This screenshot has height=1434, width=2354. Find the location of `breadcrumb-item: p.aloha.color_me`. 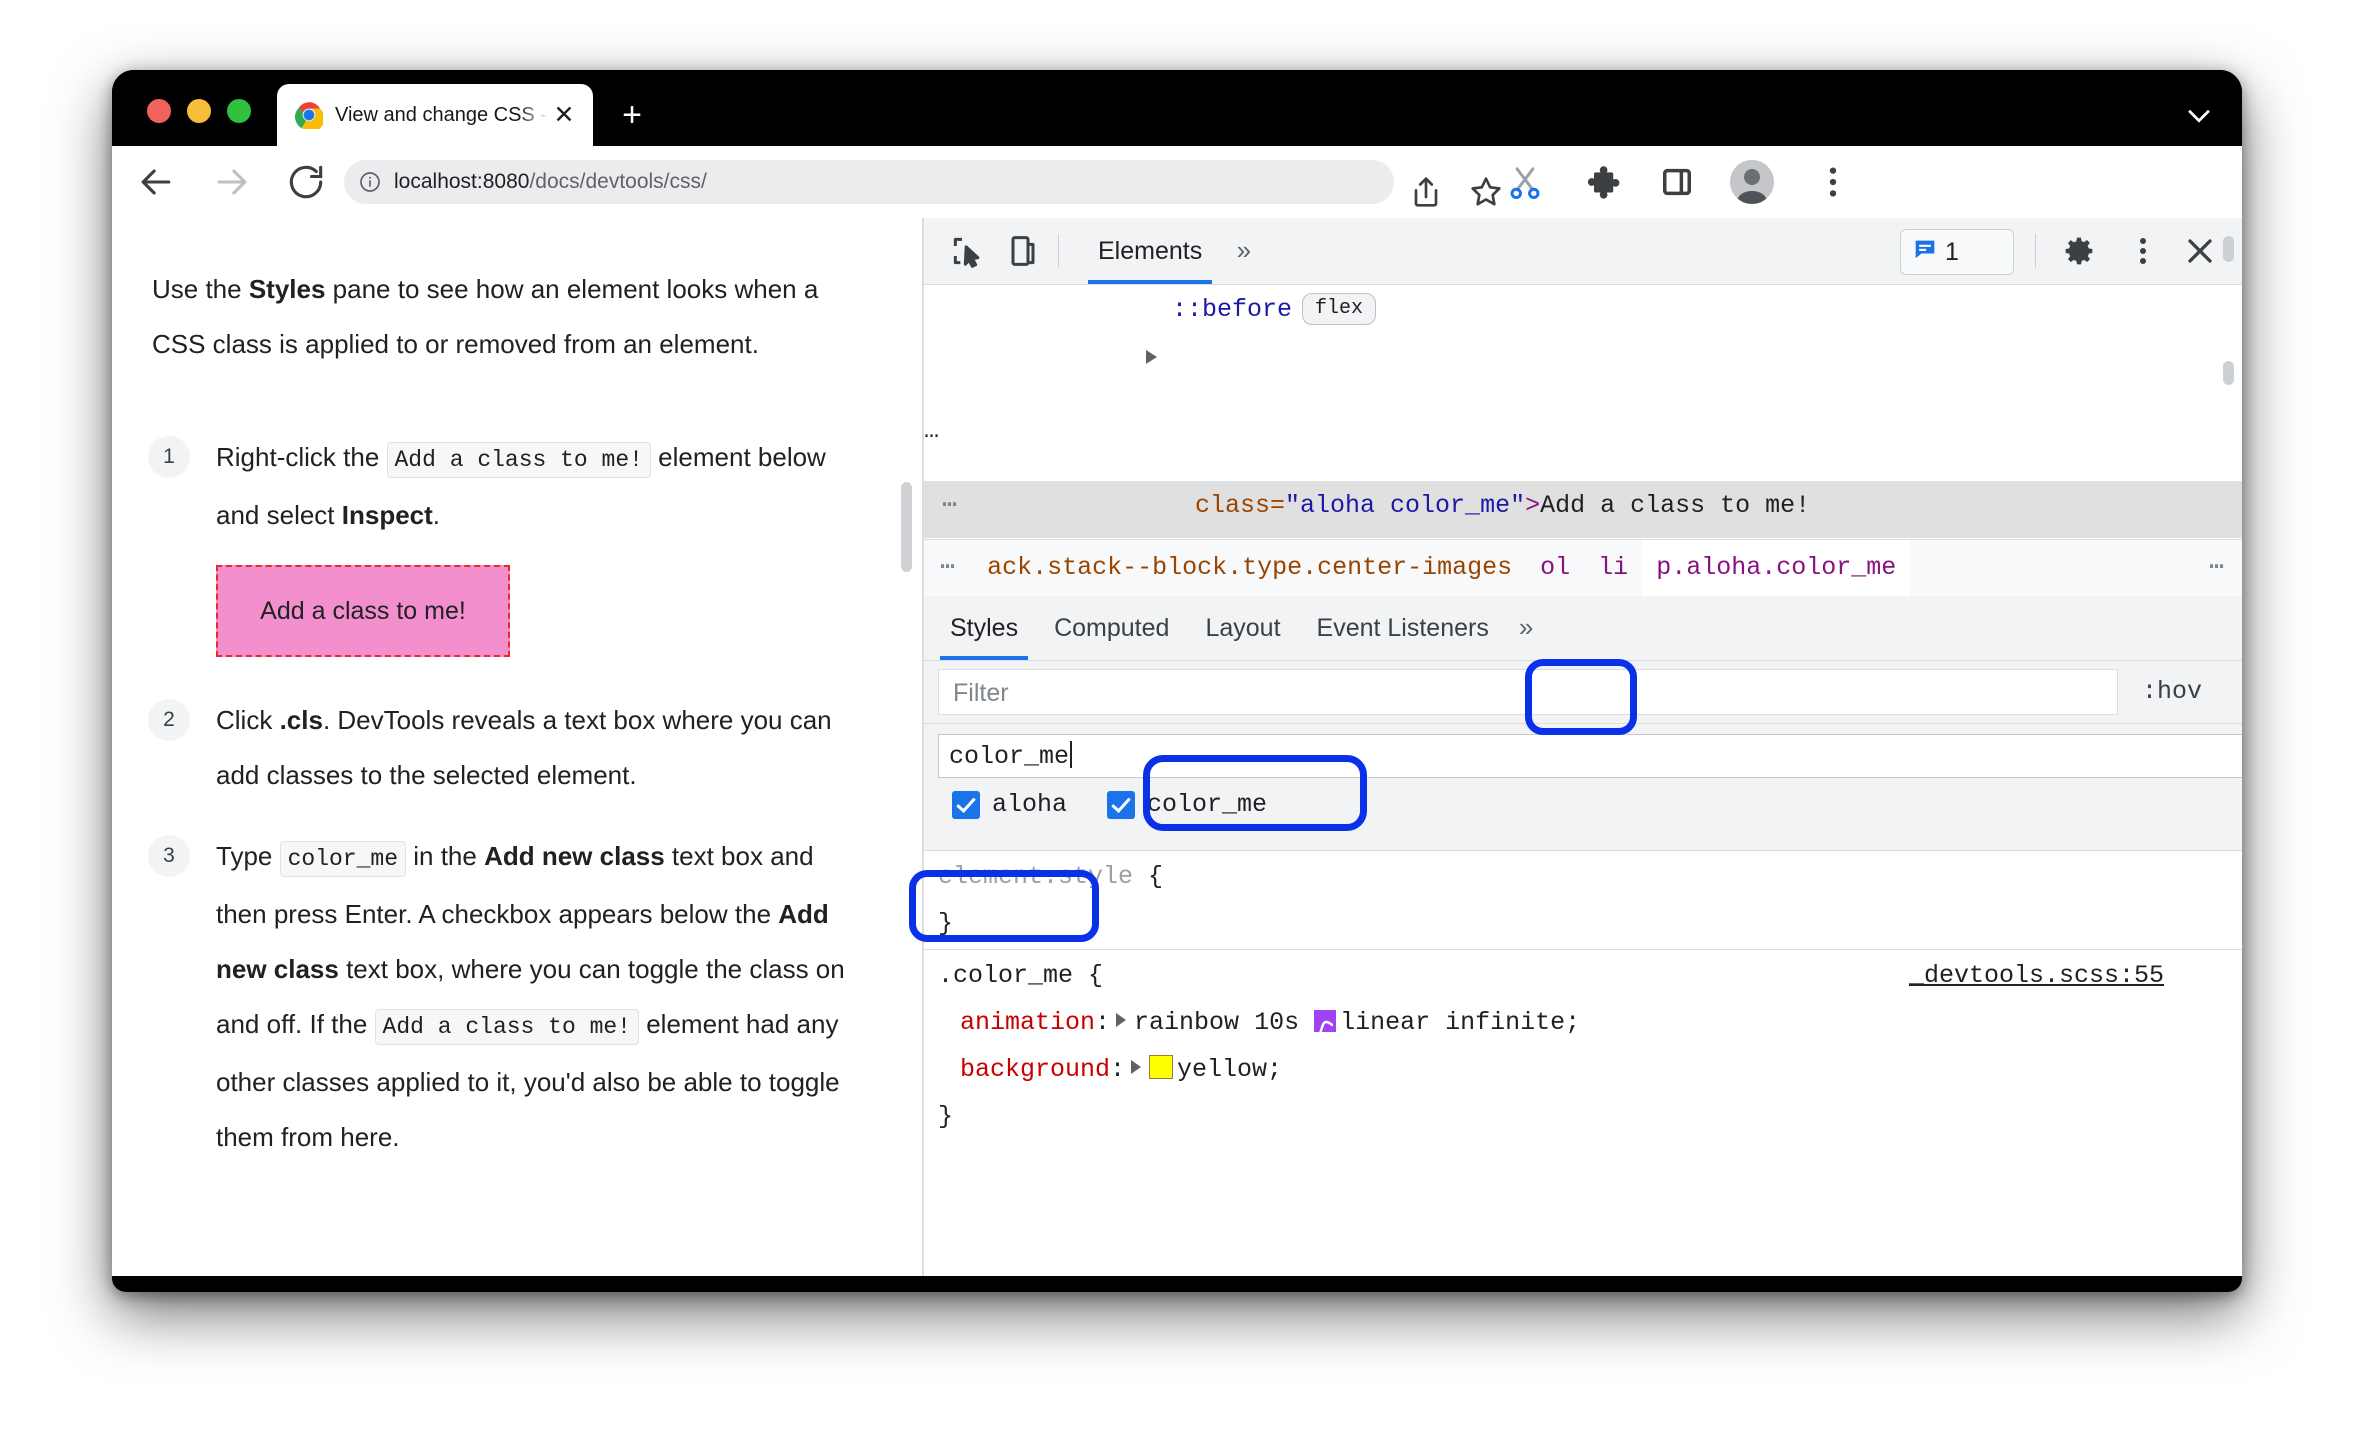

breadcrumb-item: p.aloha.color_me is located at coordinates (1776, 568).